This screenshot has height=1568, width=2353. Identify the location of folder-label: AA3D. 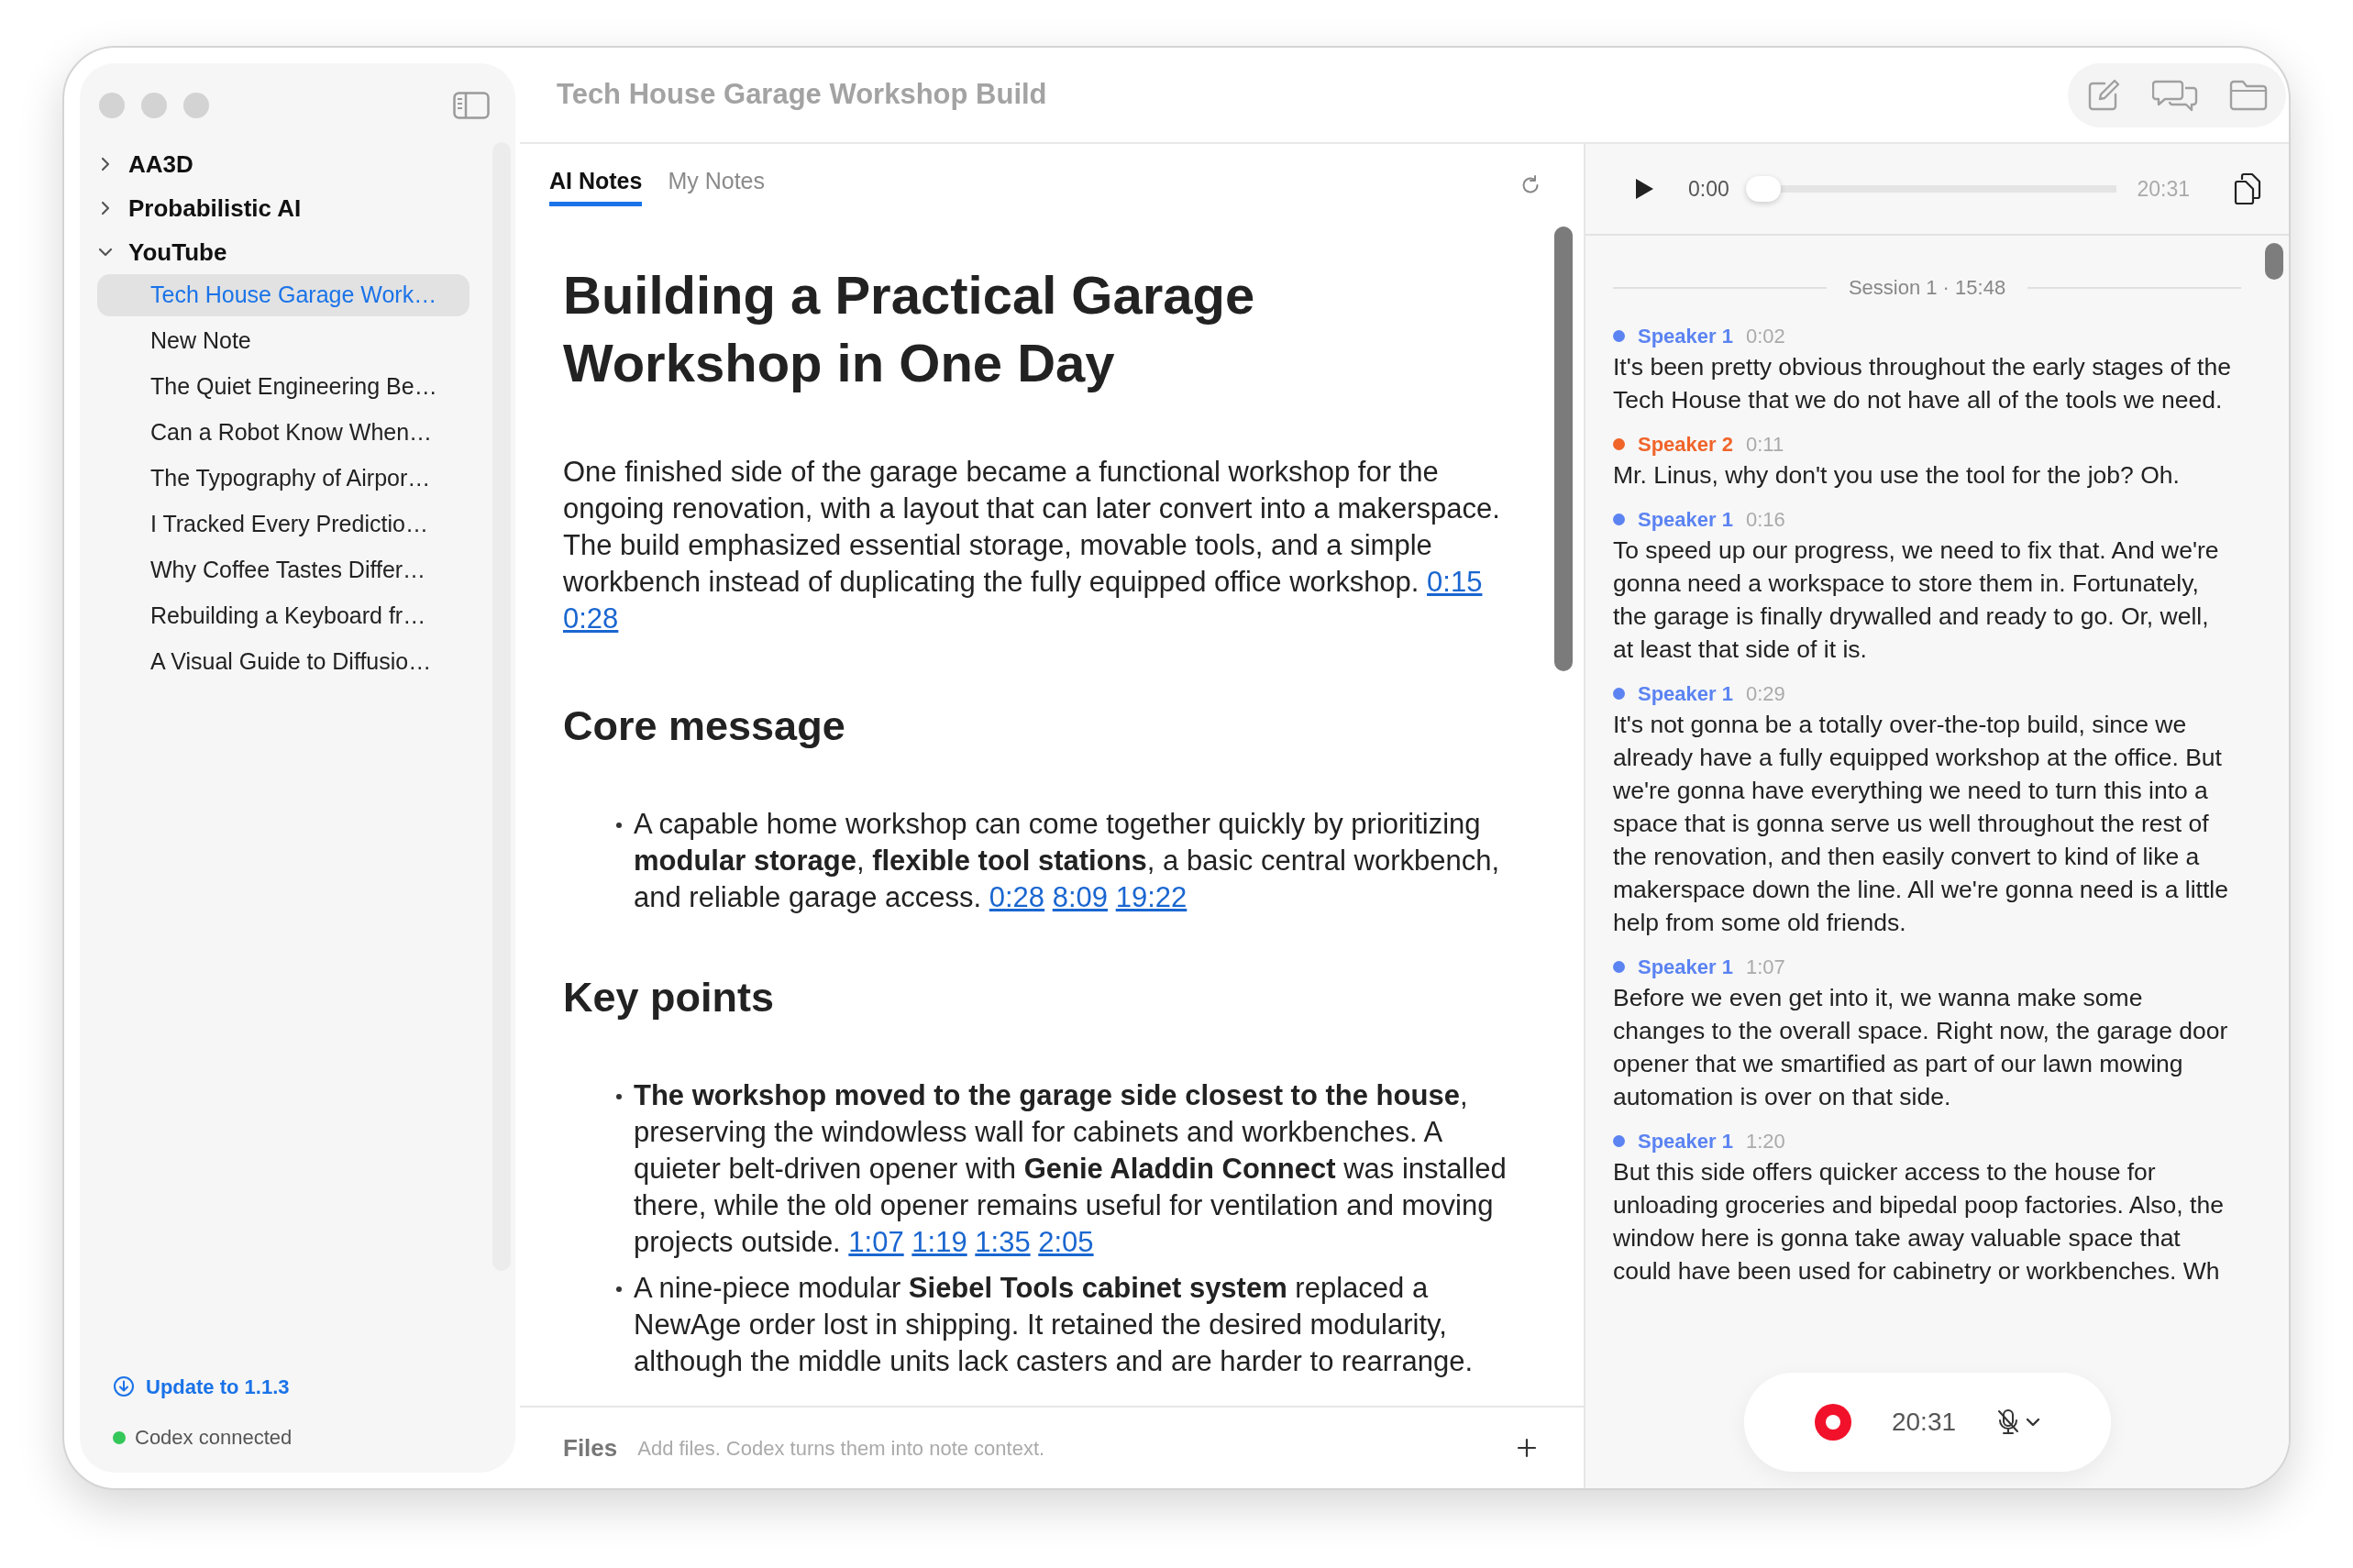
(160, 164).